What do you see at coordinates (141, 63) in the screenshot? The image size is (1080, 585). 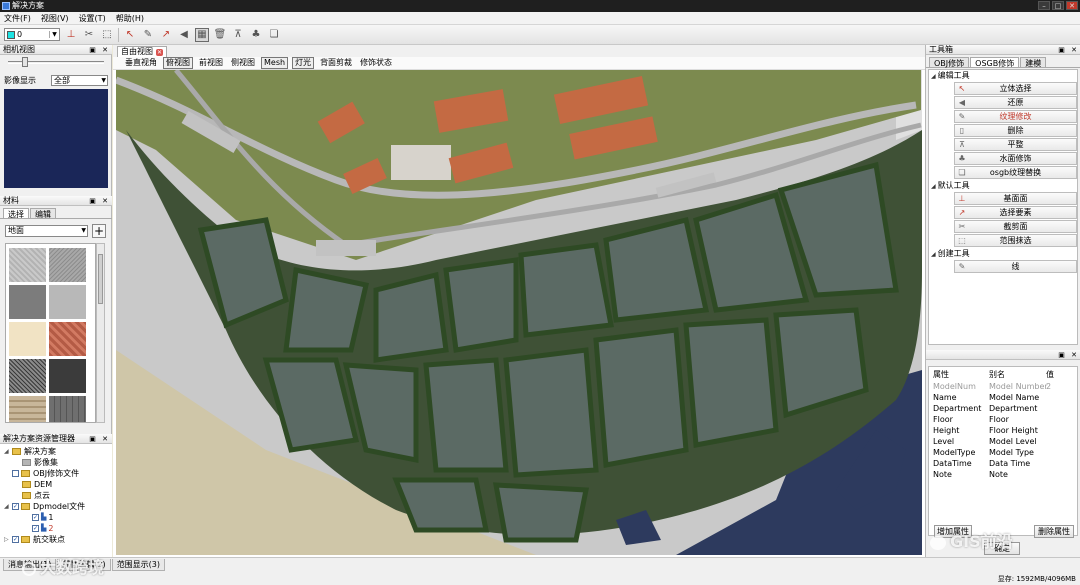 I see `view-vertical: 垂直视角` at bounding box center [141, 63].